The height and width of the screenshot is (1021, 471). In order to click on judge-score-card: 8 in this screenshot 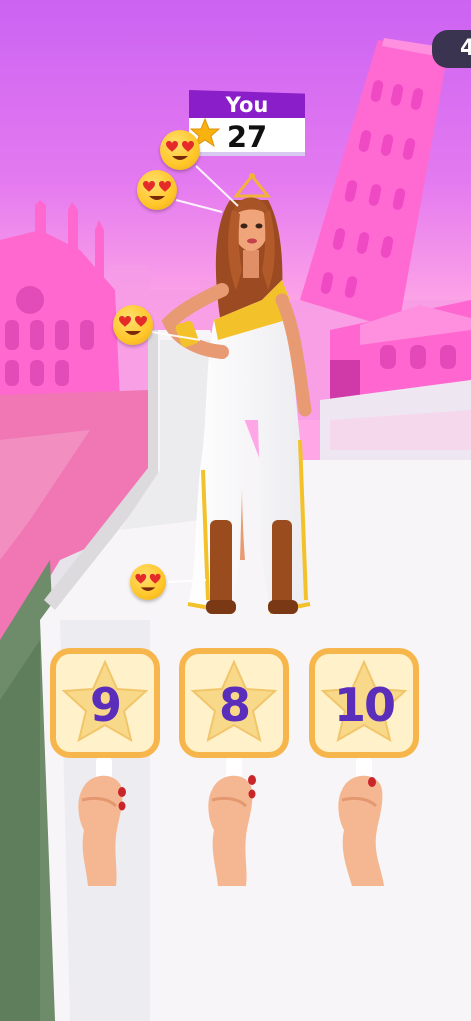, I will do `click(234, 703)`.